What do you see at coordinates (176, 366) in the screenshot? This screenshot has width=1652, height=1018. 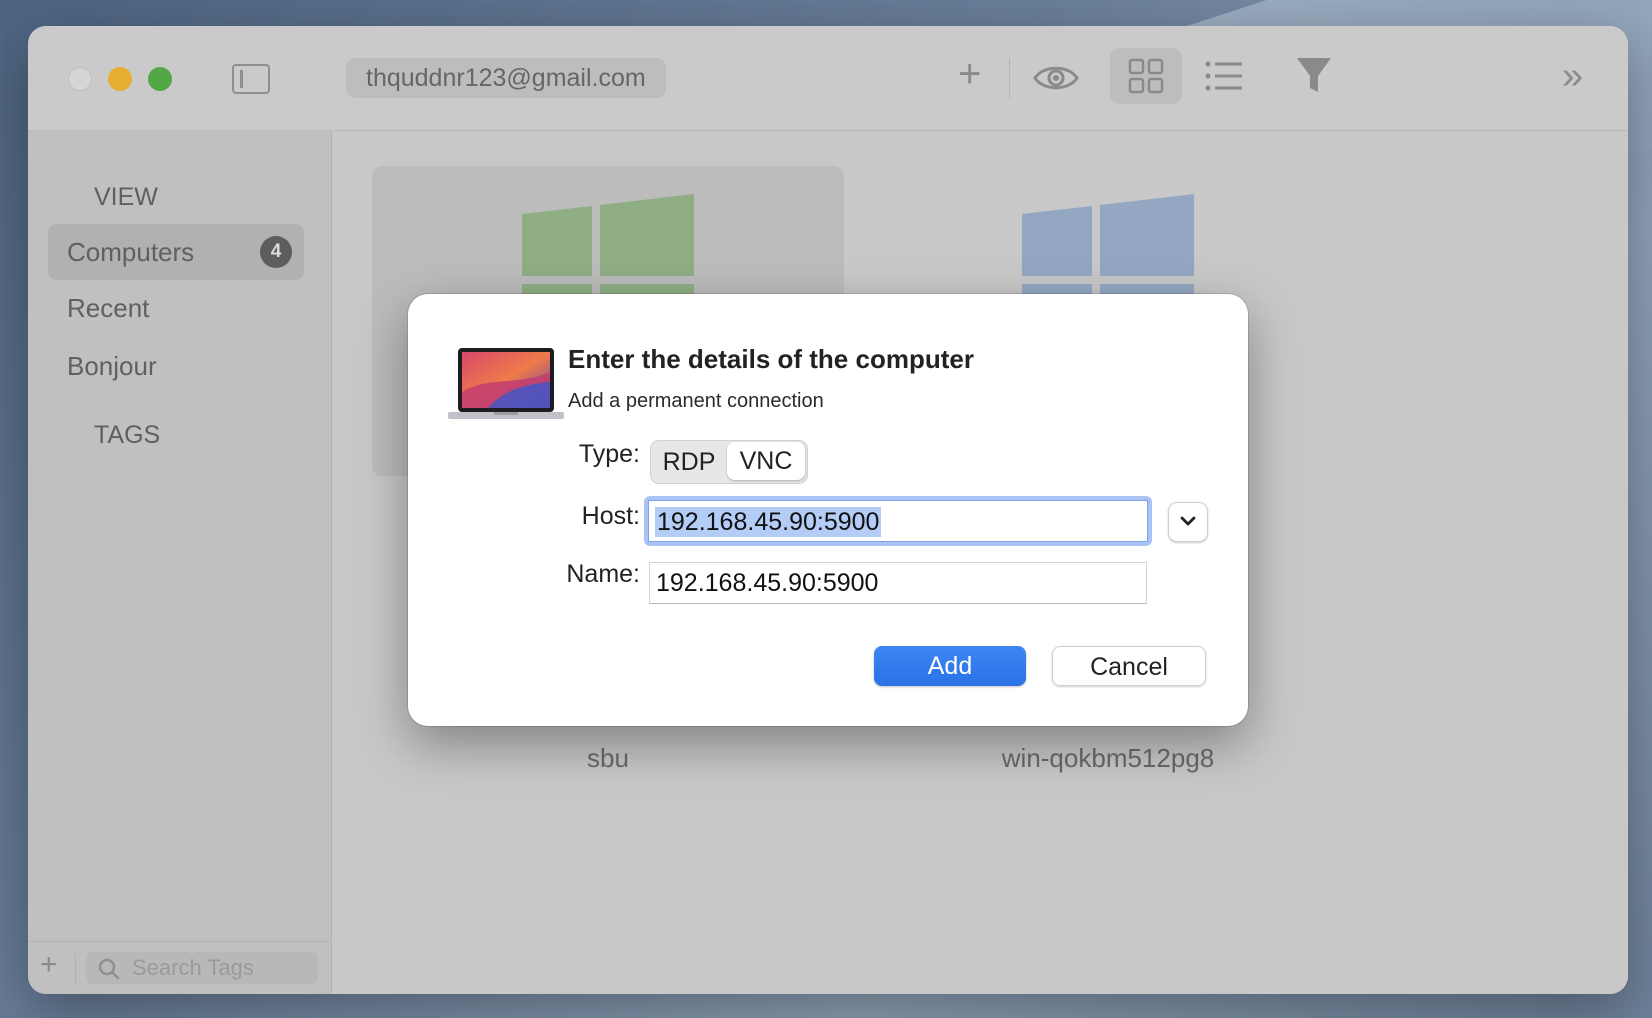 I see `sidebar-item-bonjour: Bonjour` at bounding box center [176, 366].